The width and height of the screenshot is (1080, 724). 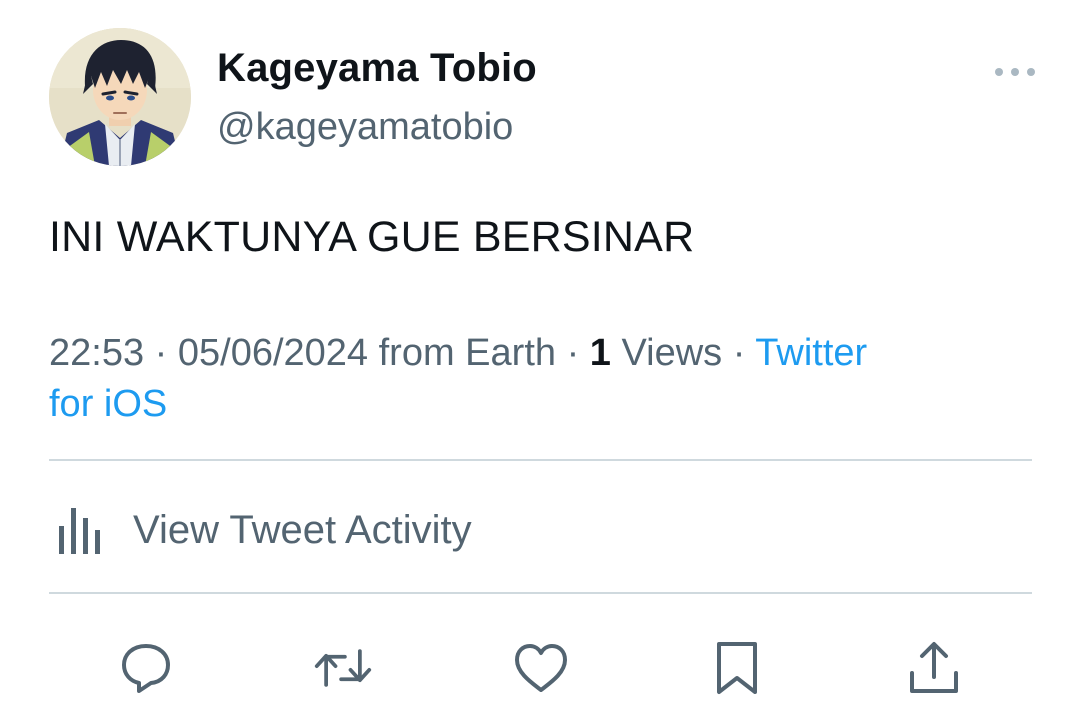 What do you see at coordinates (108, 404) in the screenshot?
I see `source-link-continued: for iOS` at bounding box center [108, 404].